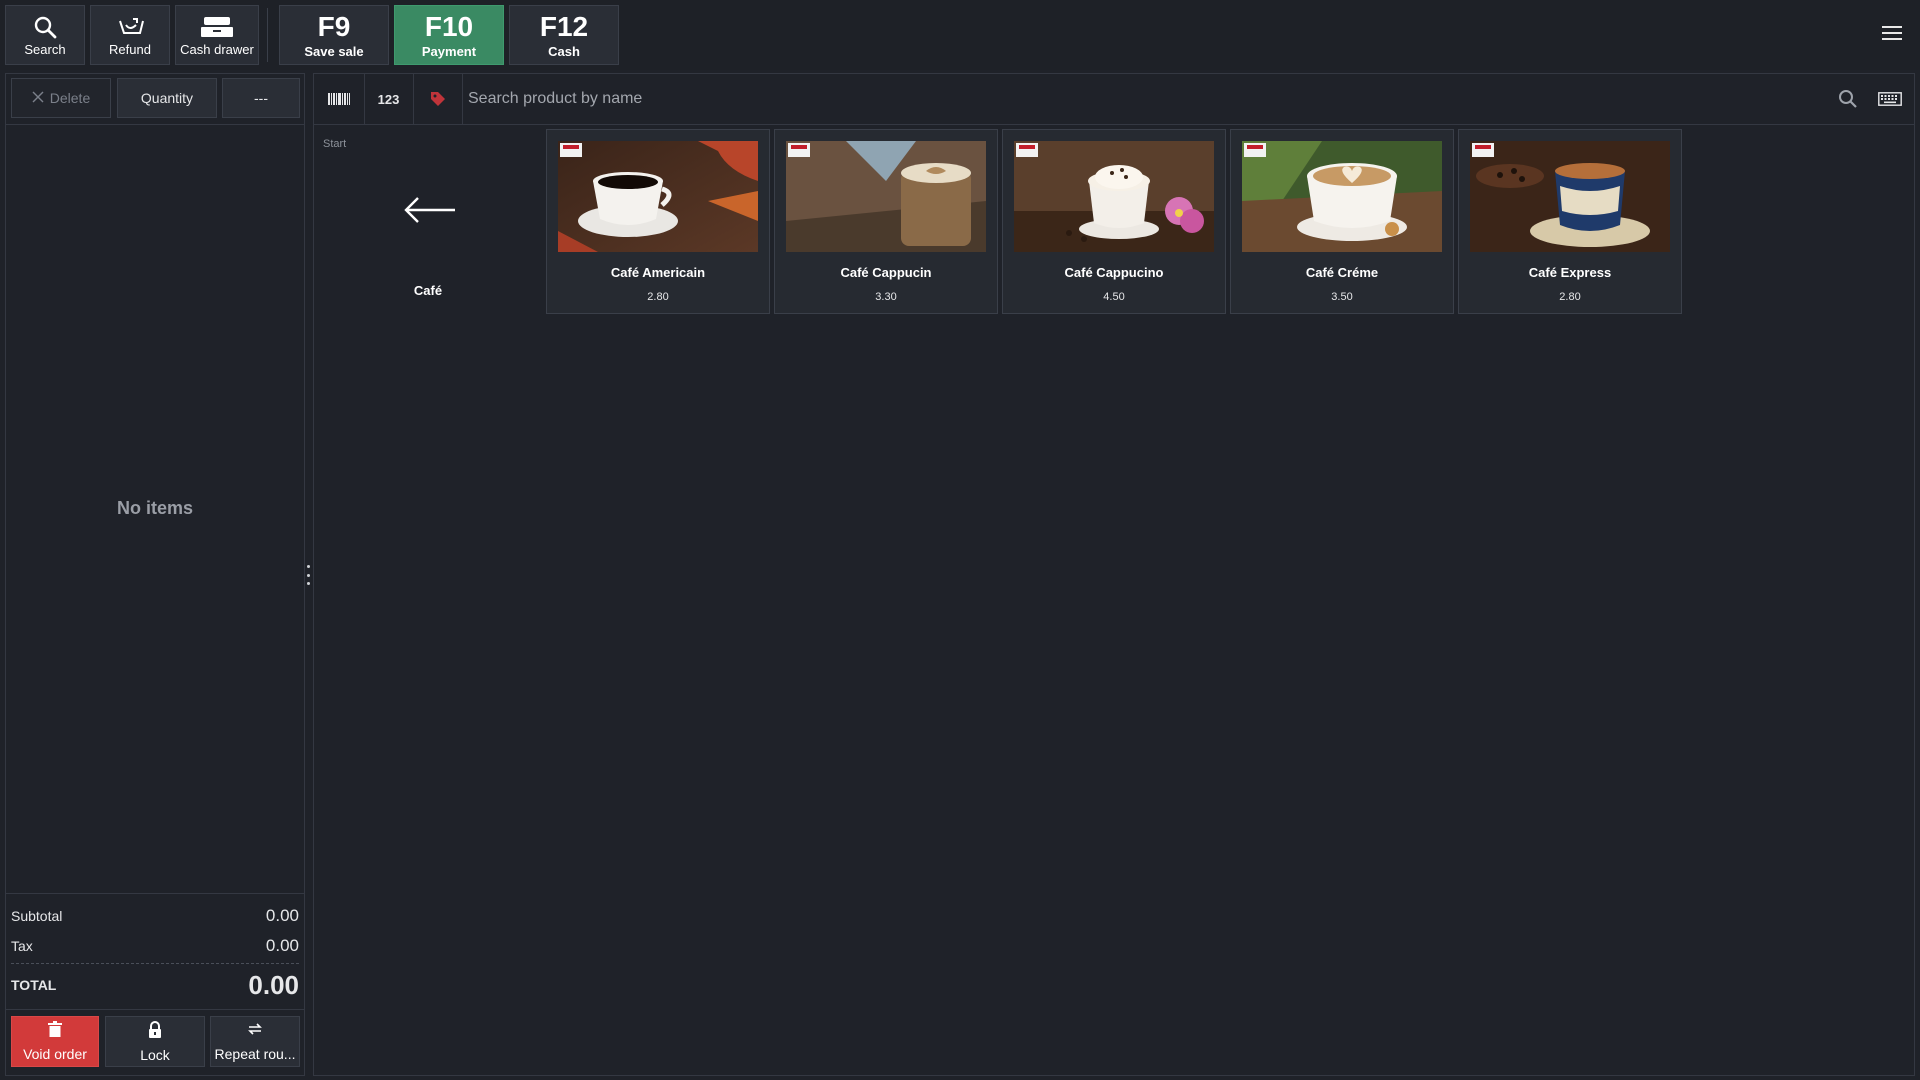 This screenshot has height=1080, width=1920. I want to click on subtotal-label: Subtotal, so click(37, 916).